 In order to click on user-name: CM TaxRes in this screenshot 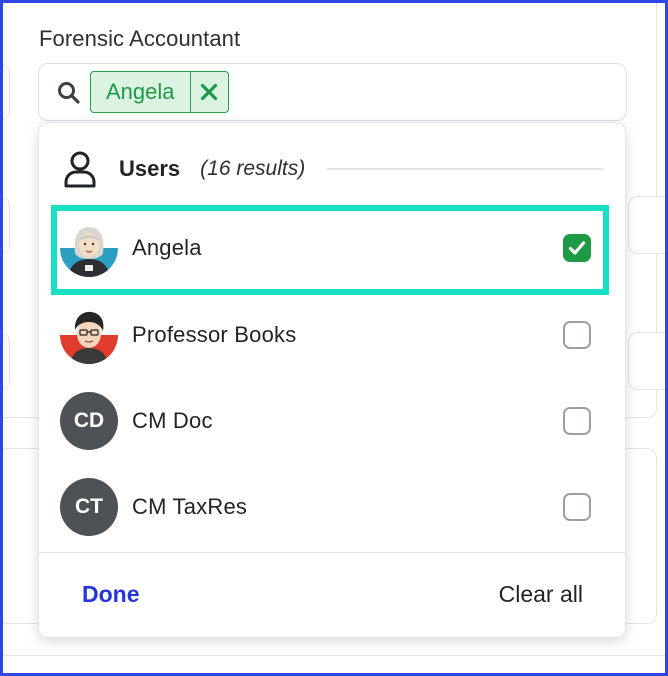, I will do `click(190, 506)`.